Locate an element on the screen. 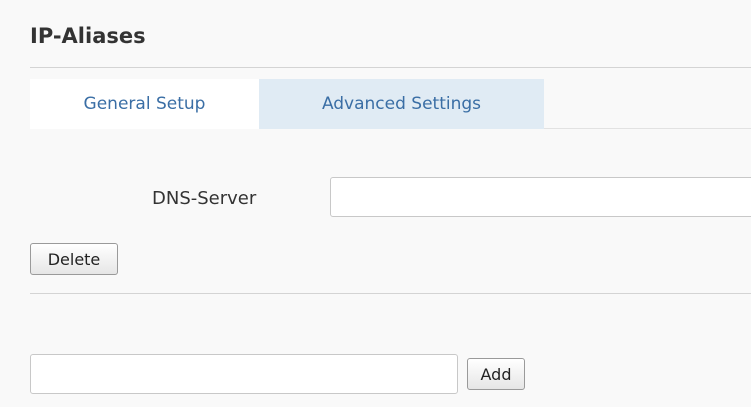  tab-bar-divider is located at coordinates (647, 128).